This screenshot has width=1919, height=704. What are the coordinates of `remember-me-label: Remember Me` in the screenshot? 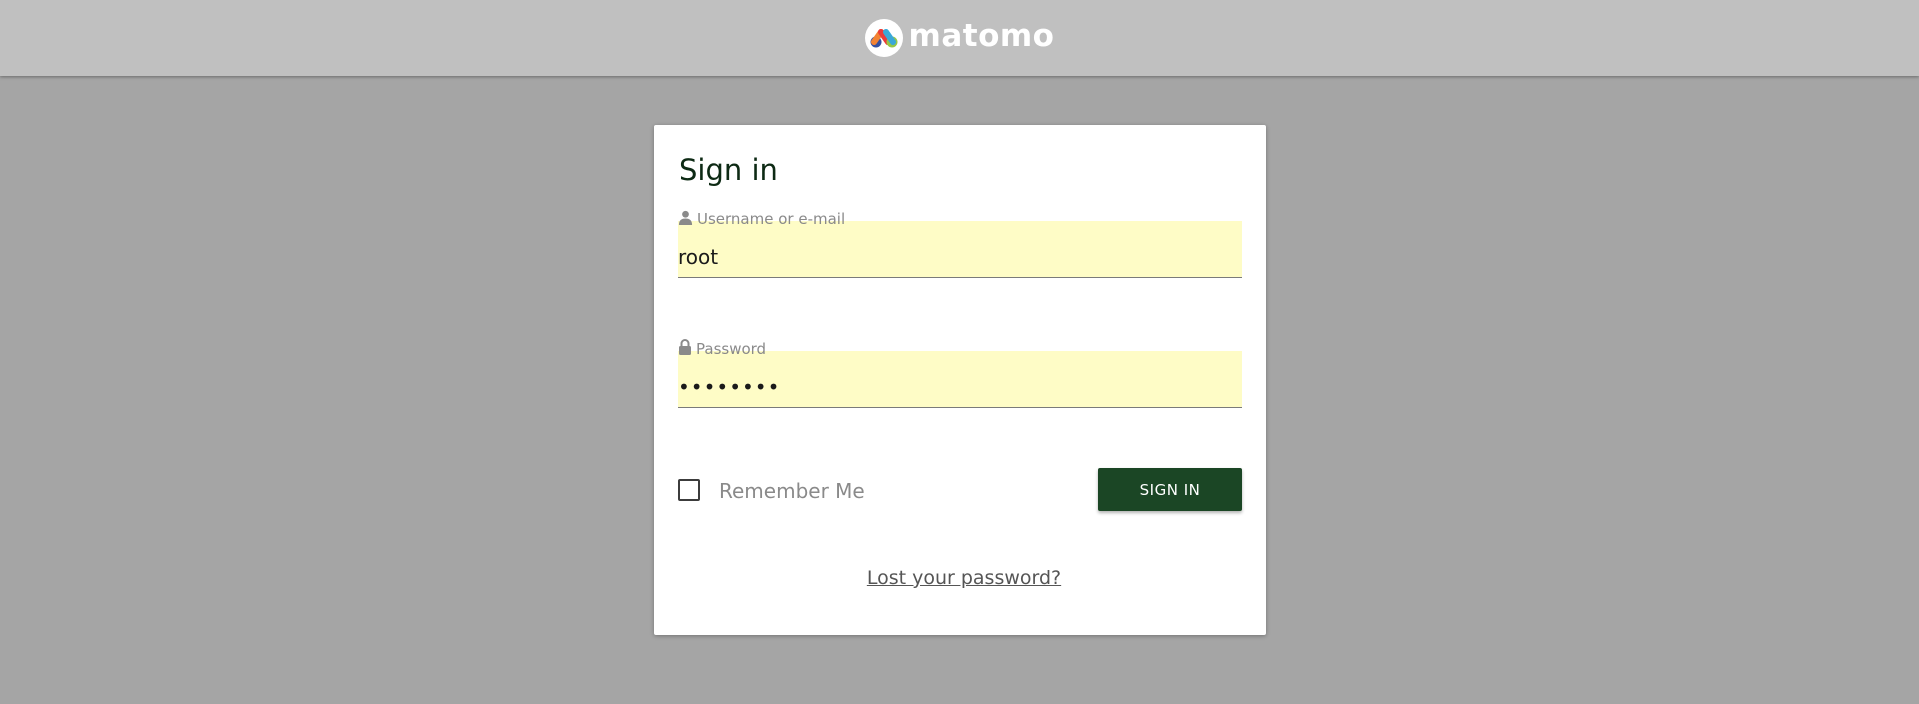 It's located at (792, 491).